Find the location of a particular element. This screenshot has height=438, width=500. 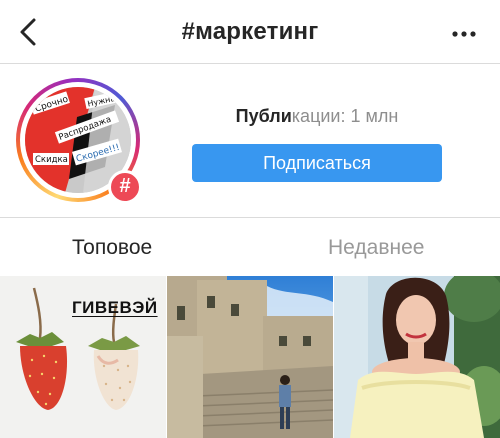

page-title: #маркетинг is located at coordinates (250, 31).